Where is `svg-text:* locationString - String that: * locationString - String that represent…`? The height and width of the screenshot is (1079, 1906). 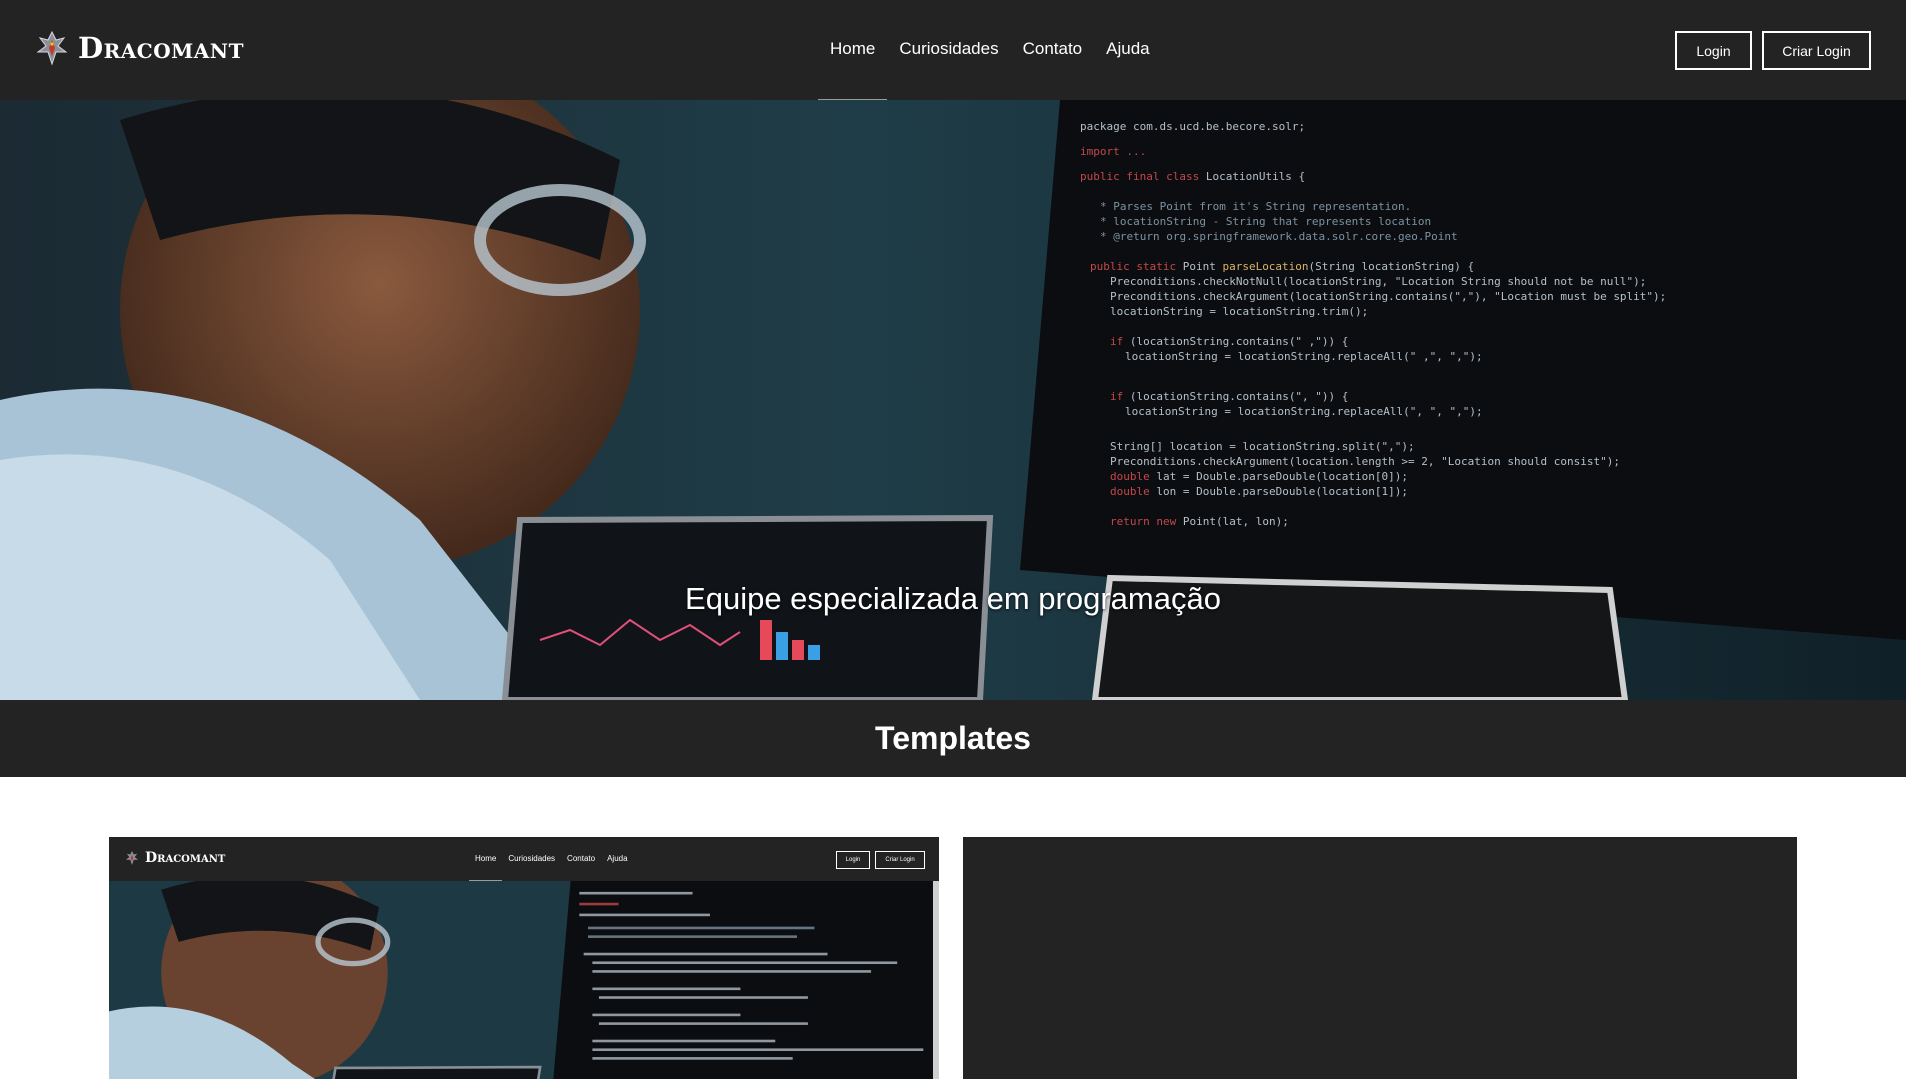
svg-text:* locationString - String that: * locationString - String that represent… is located at coordinates (1265, 221).